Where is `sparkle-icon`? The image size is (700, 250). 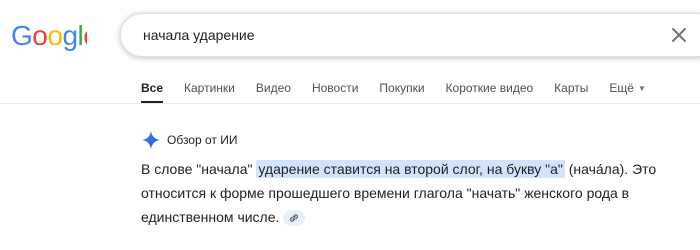 sparkle-icon is located at coordinates (151, 140).